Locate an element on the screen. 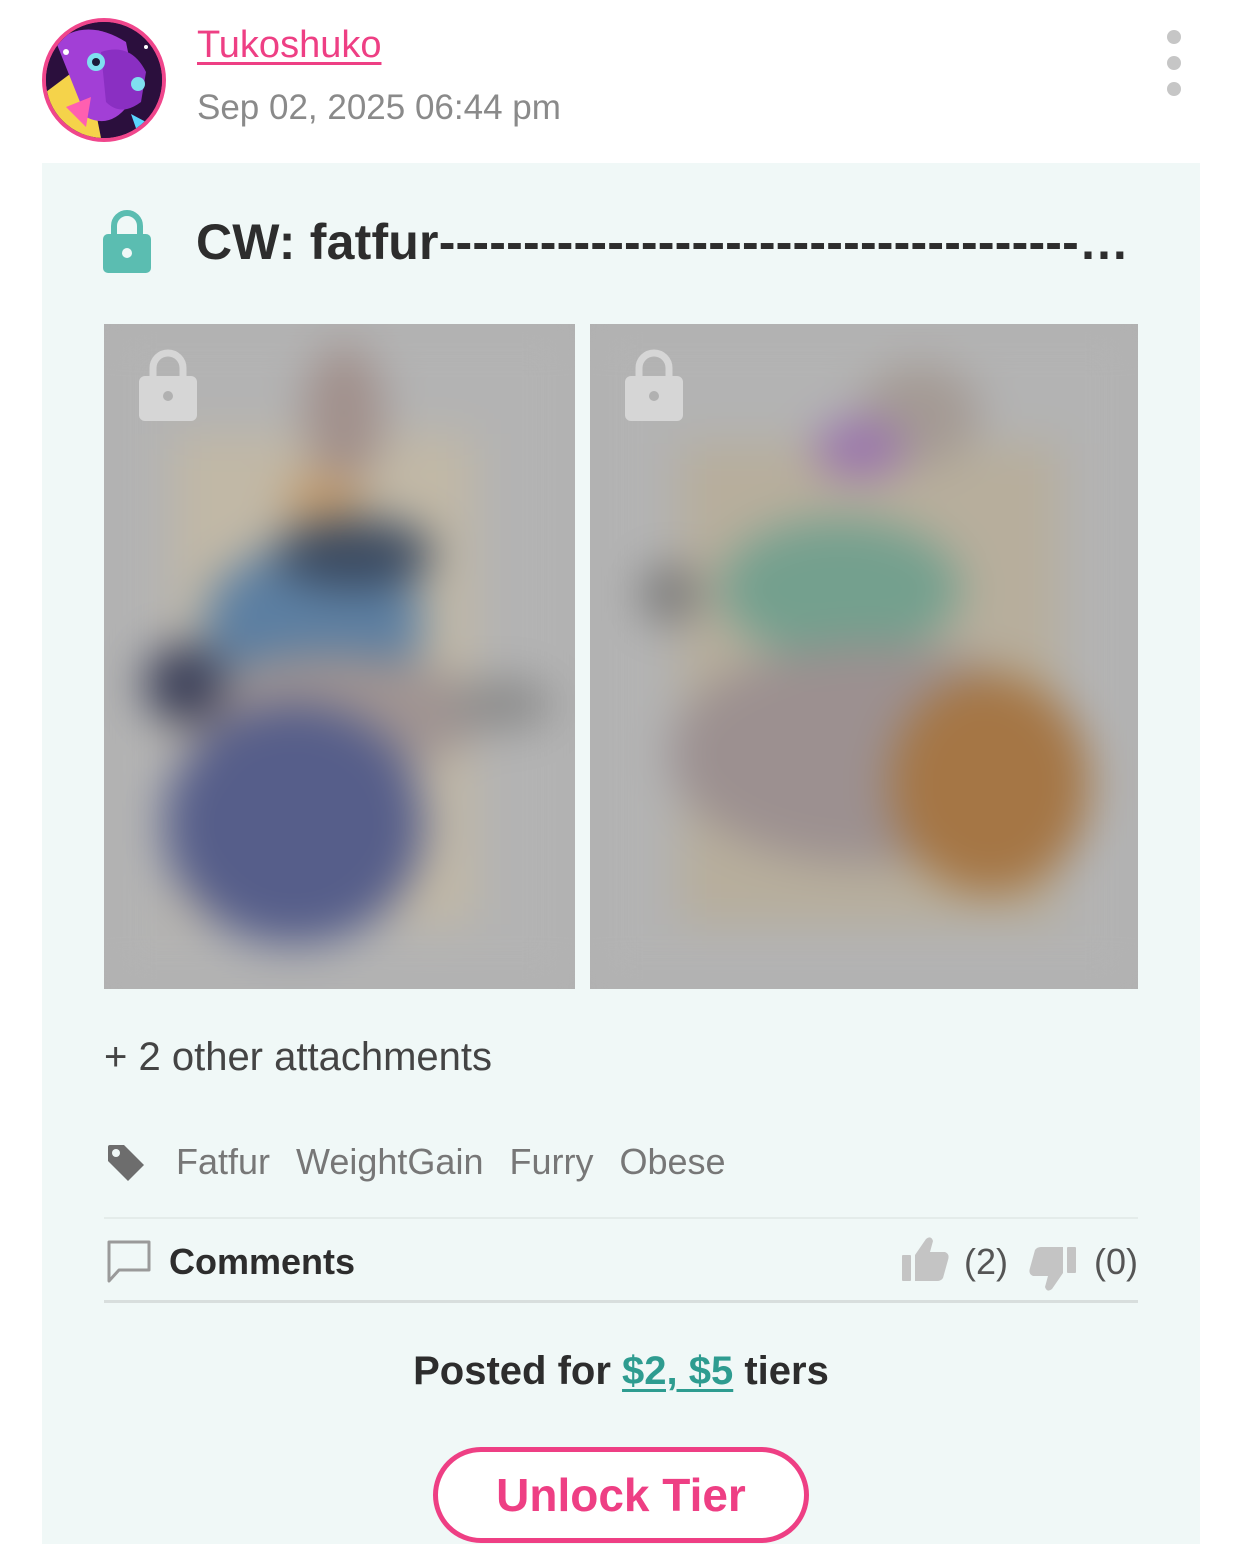 The image size is (1242, 1544). tag-fatfur: Fatfur is located at coordinates (223, 1162).